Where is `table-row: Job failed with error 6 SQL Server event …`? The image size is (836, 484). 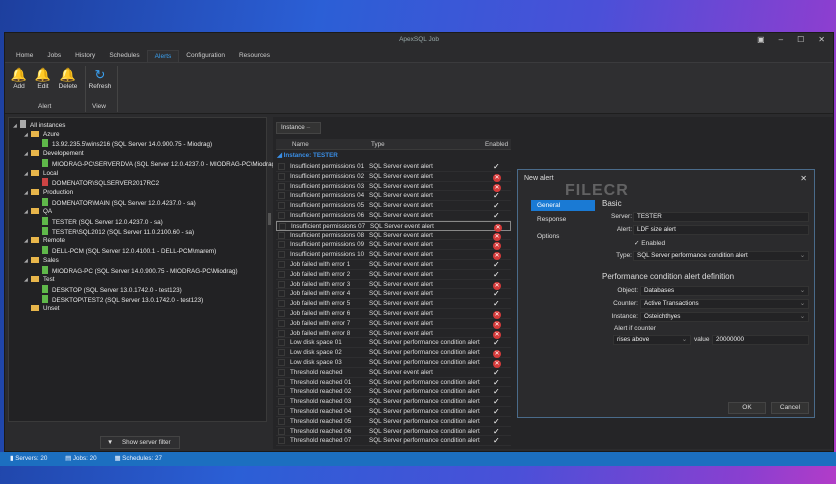 table-row: Job failed with error 6 SQL Server event … is located at coordinates (393, 314).